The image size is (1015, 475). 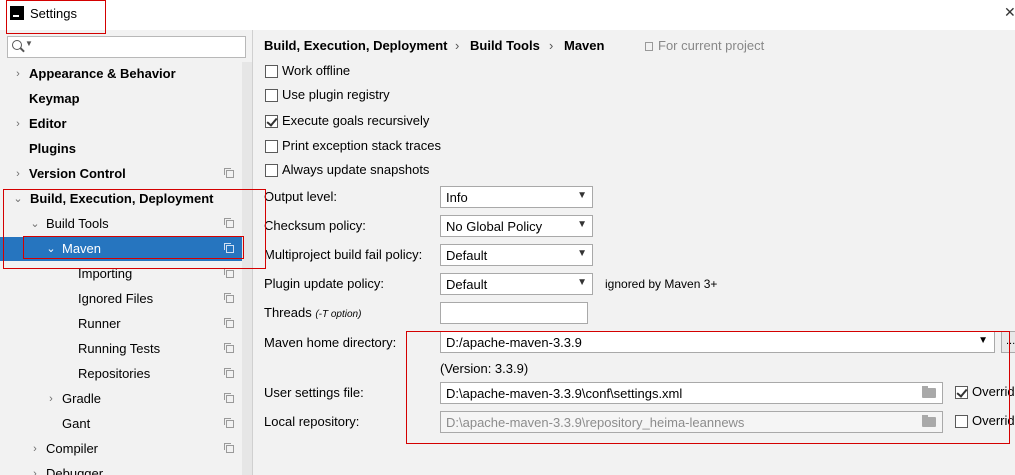 I want to click on user-settings-label: User settings file:, so click(x=314, y=392).